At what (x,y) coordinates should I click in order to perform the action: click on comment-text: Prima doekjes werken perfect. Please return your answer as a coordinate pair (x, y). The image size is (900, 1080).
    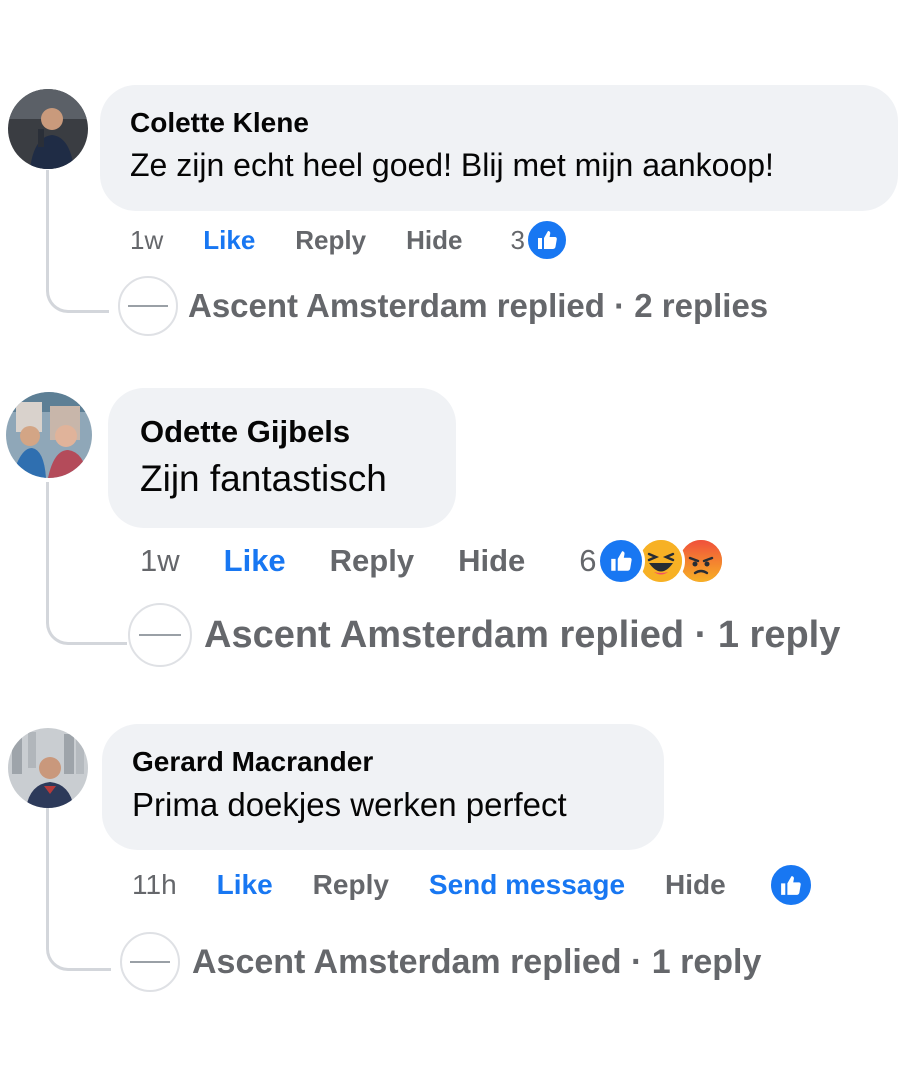
    Looking at the image, I should click on (349, 804).